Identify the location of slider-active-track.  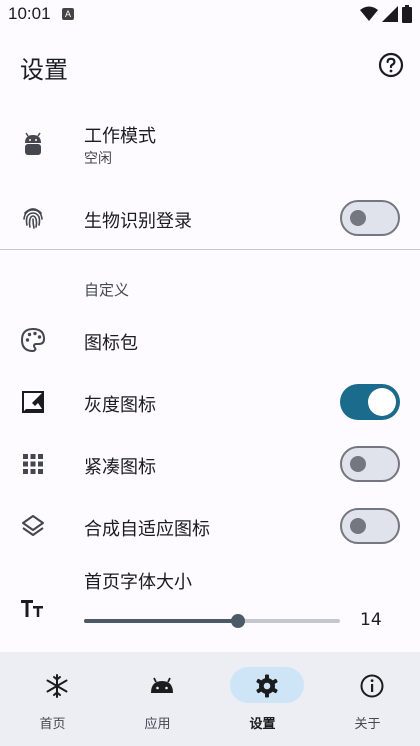
(161, 621).